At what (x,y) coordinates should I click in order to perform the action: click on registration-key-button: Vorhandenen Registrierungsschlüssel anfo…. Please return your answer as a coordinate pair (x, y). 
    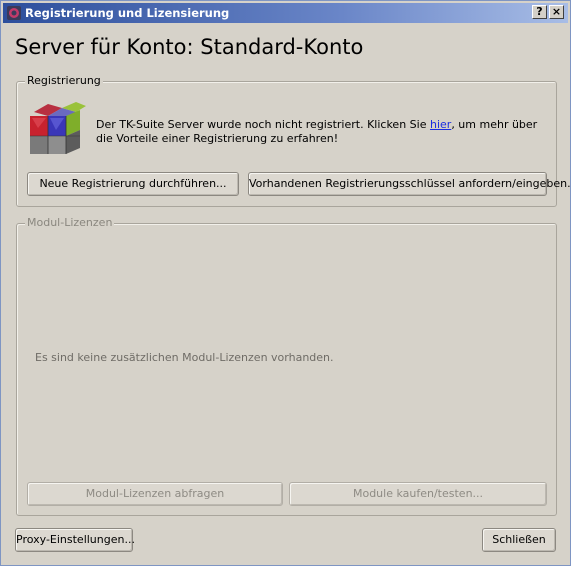
    Looking at the image, I should click on (409, 184).